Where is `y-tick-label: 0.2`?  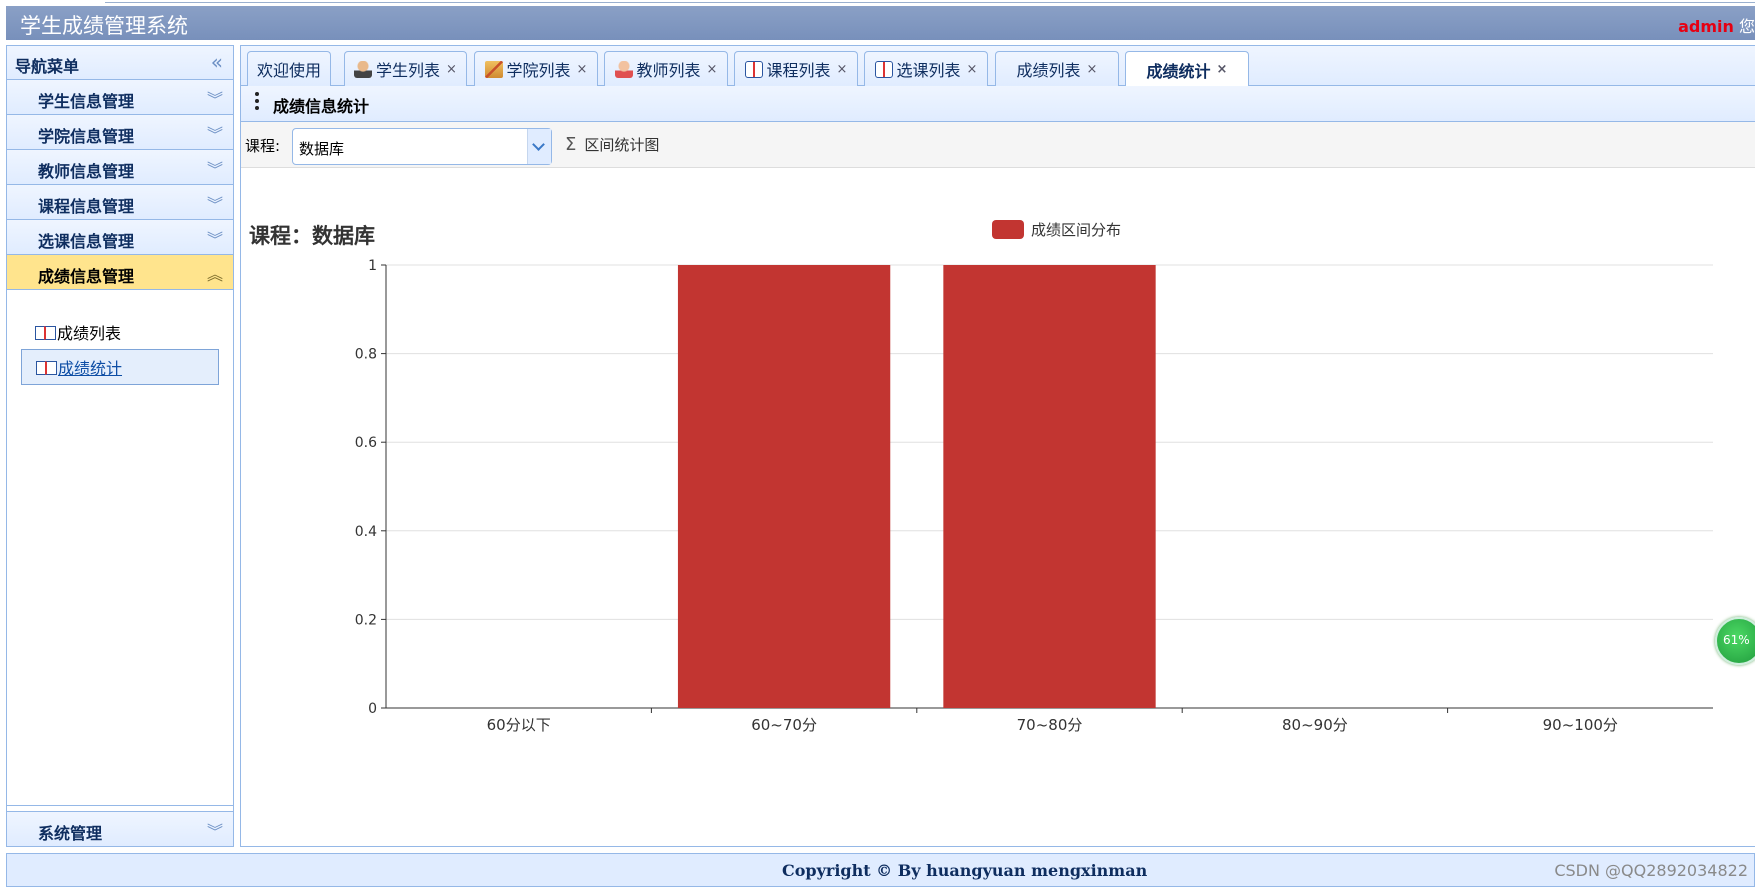
y-tick-label: 0.2 is located at coordinates (366, 620).